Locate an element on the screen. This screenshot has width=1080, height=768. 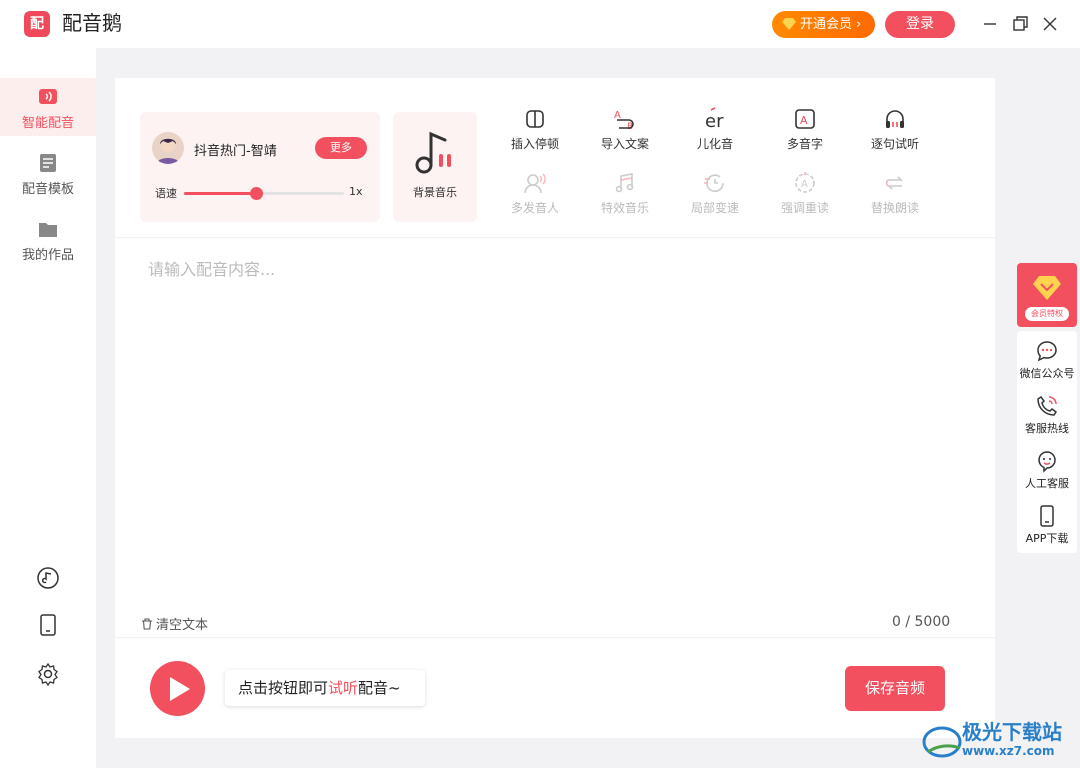
tool-polyphone: A 多音字 is located at coordinates (805, 132).